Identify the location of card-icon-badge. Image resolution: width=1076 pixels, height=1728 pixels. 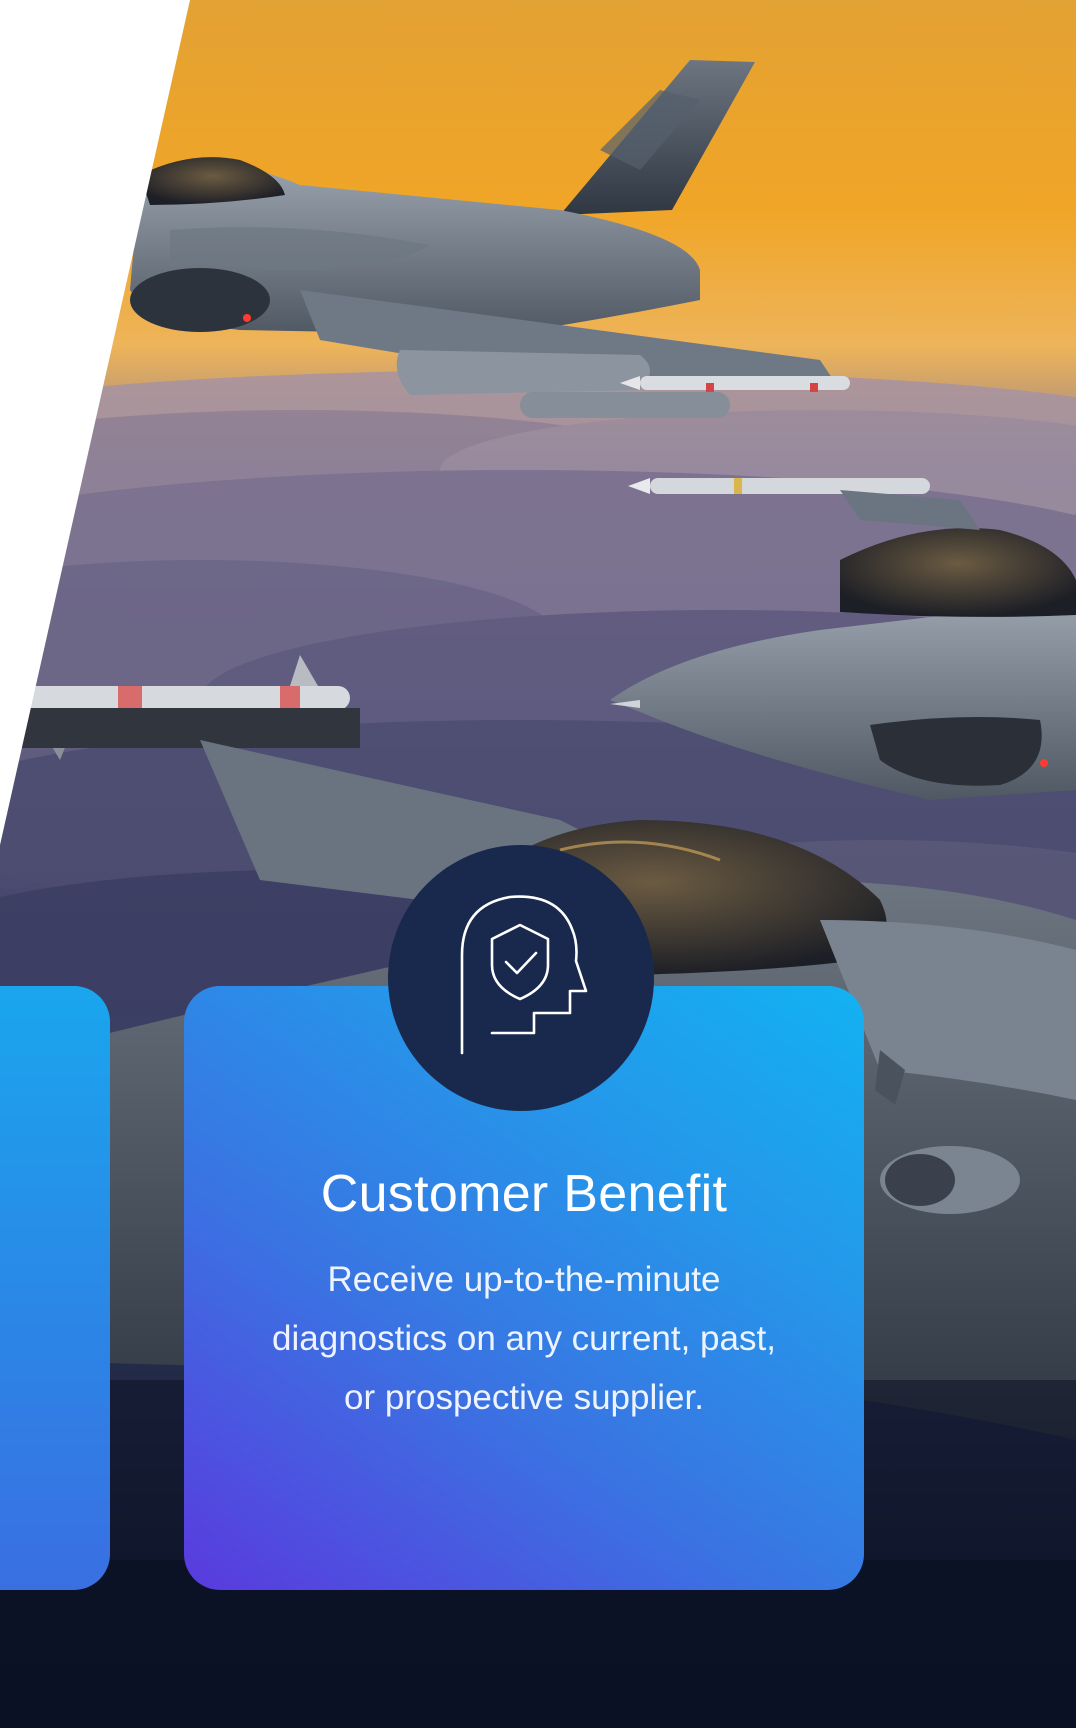
(521, 978).